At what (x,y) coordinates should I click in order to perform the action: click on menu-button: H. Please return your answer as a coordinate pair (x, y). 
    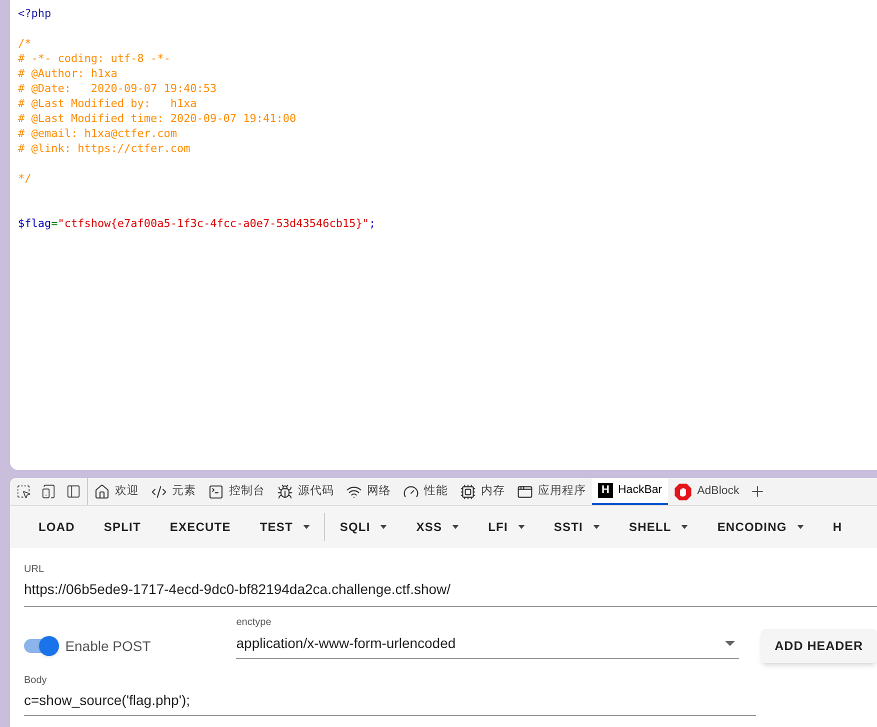
    Looking at the image, I should click on (837, 527).